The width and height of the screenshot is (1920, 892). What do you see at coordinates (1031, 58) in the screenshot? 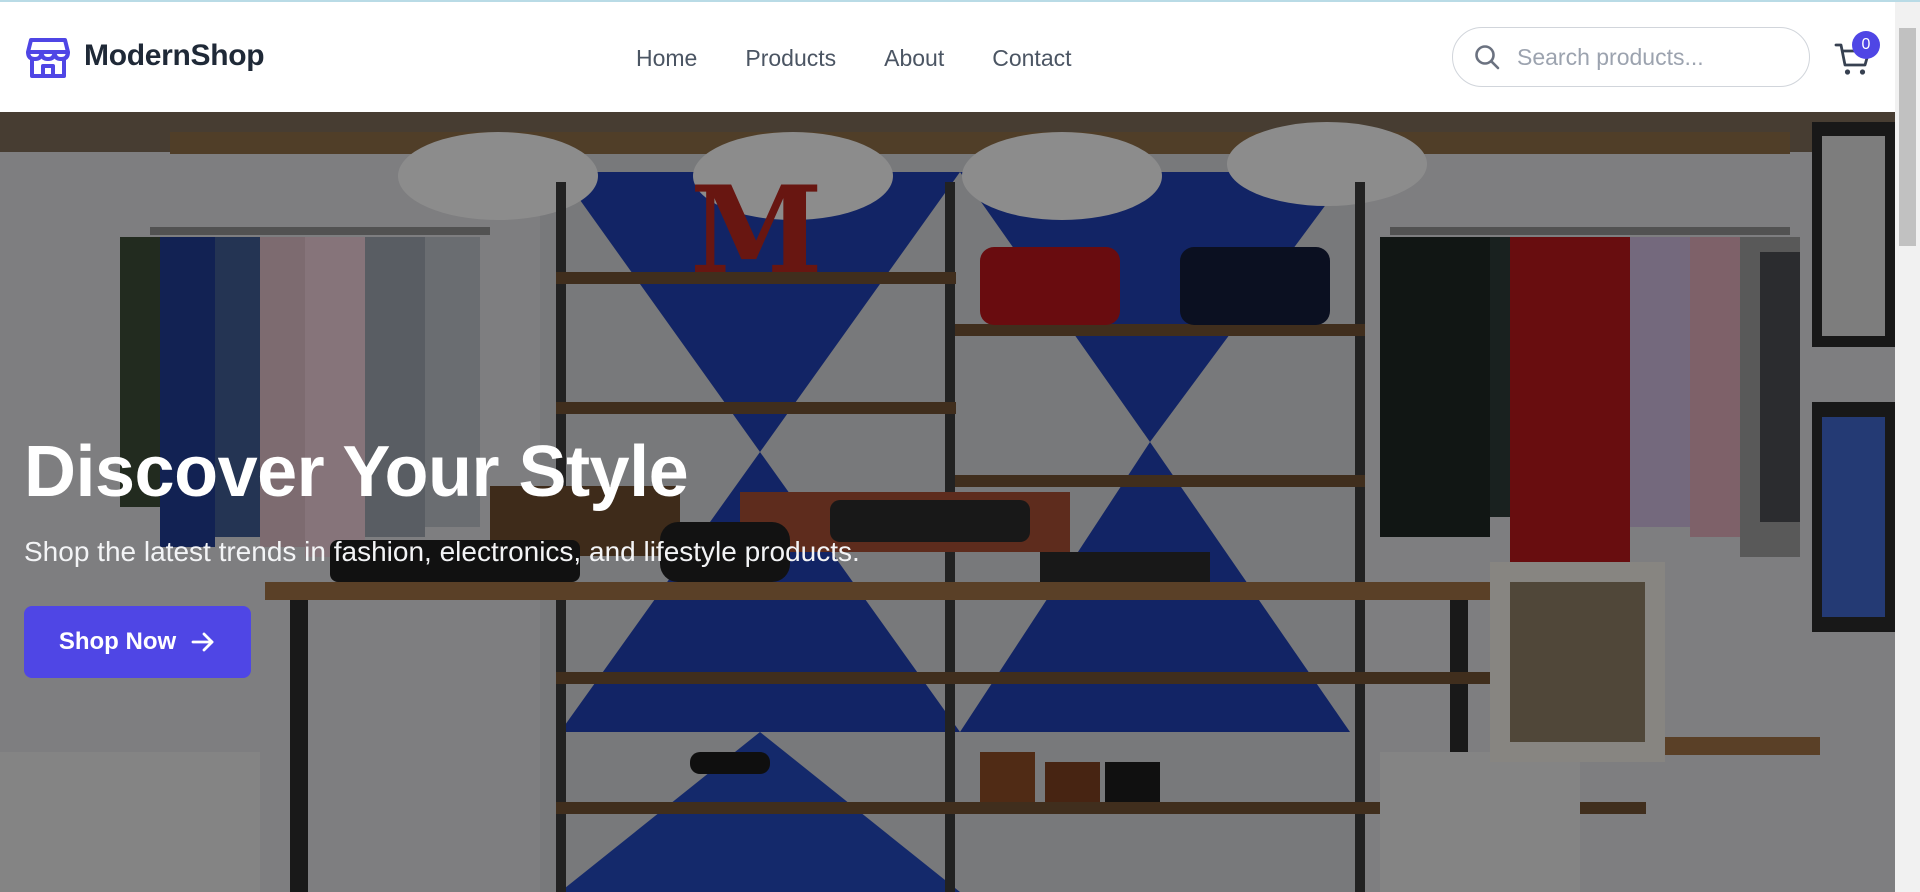
I see `nav-link-contact: Contact` at bounding box center [1031, 58].